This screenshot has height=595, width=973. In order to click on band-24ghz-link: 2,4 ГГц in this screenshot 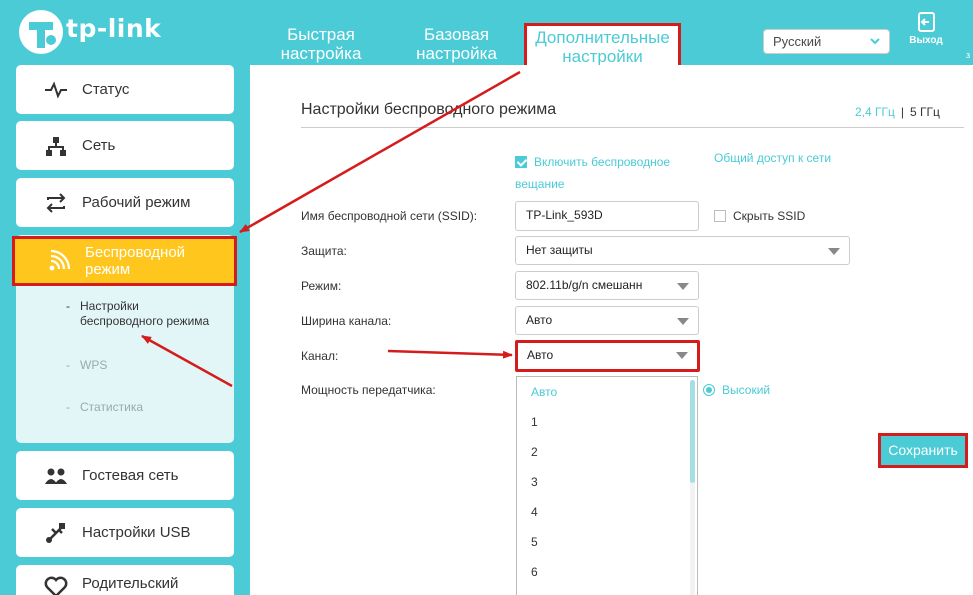, I will do `click(875, 112)`.